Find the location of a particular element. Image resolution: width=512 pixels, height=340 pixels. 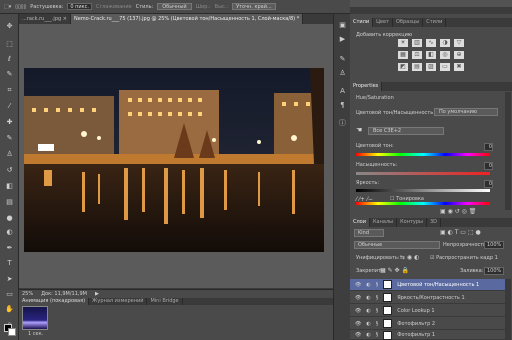

frame-delay: 1 сек. is located at coordinates (43, 334).